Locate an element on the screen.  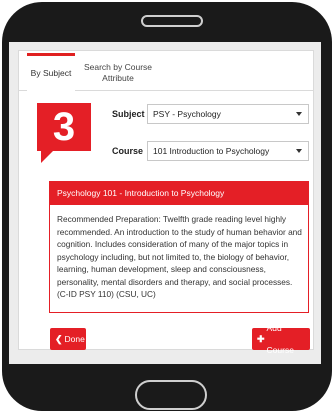
plus-icon: ✚ is located at coordinates (261, 339).